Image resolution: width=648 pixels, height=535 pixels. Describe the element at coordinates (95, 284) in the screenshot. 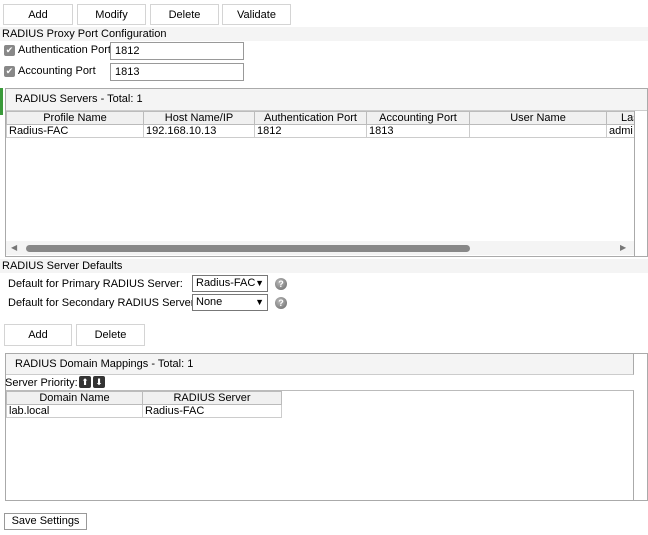

I see `primary-label: Default for Primary RADIUS Server:` at that location.